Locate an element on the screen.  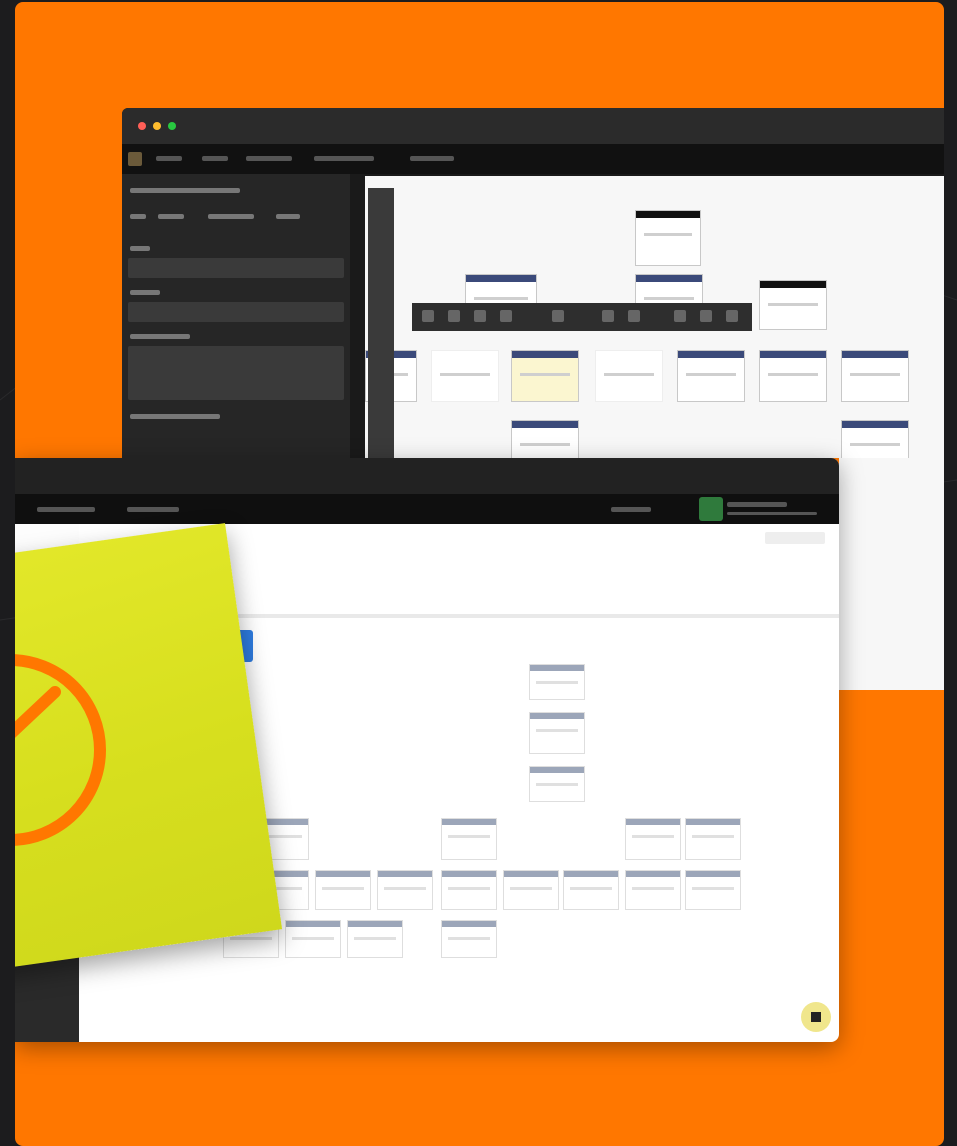
check-circle-icon is located at coordinates (60, 750).